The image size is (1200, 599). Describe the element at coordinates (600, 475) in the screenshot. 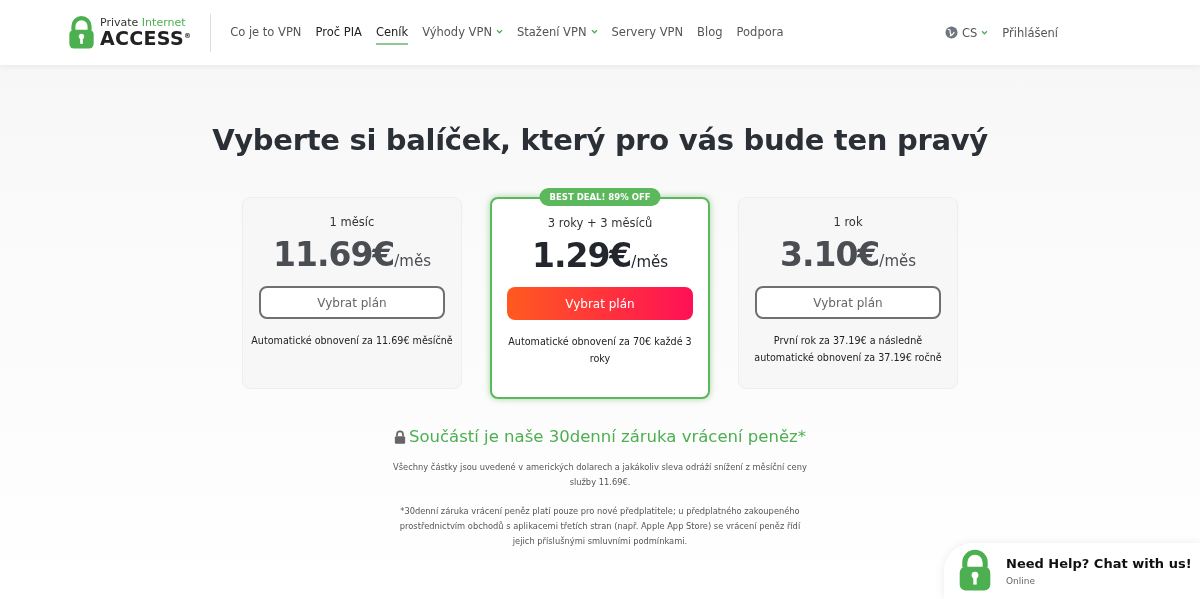

I see `footnote: Všechny částky jsou uvedené v amerických dolarech a jakákoliv sleva odráží snížení z měsíční ceny služby 11.69€.` at that location.